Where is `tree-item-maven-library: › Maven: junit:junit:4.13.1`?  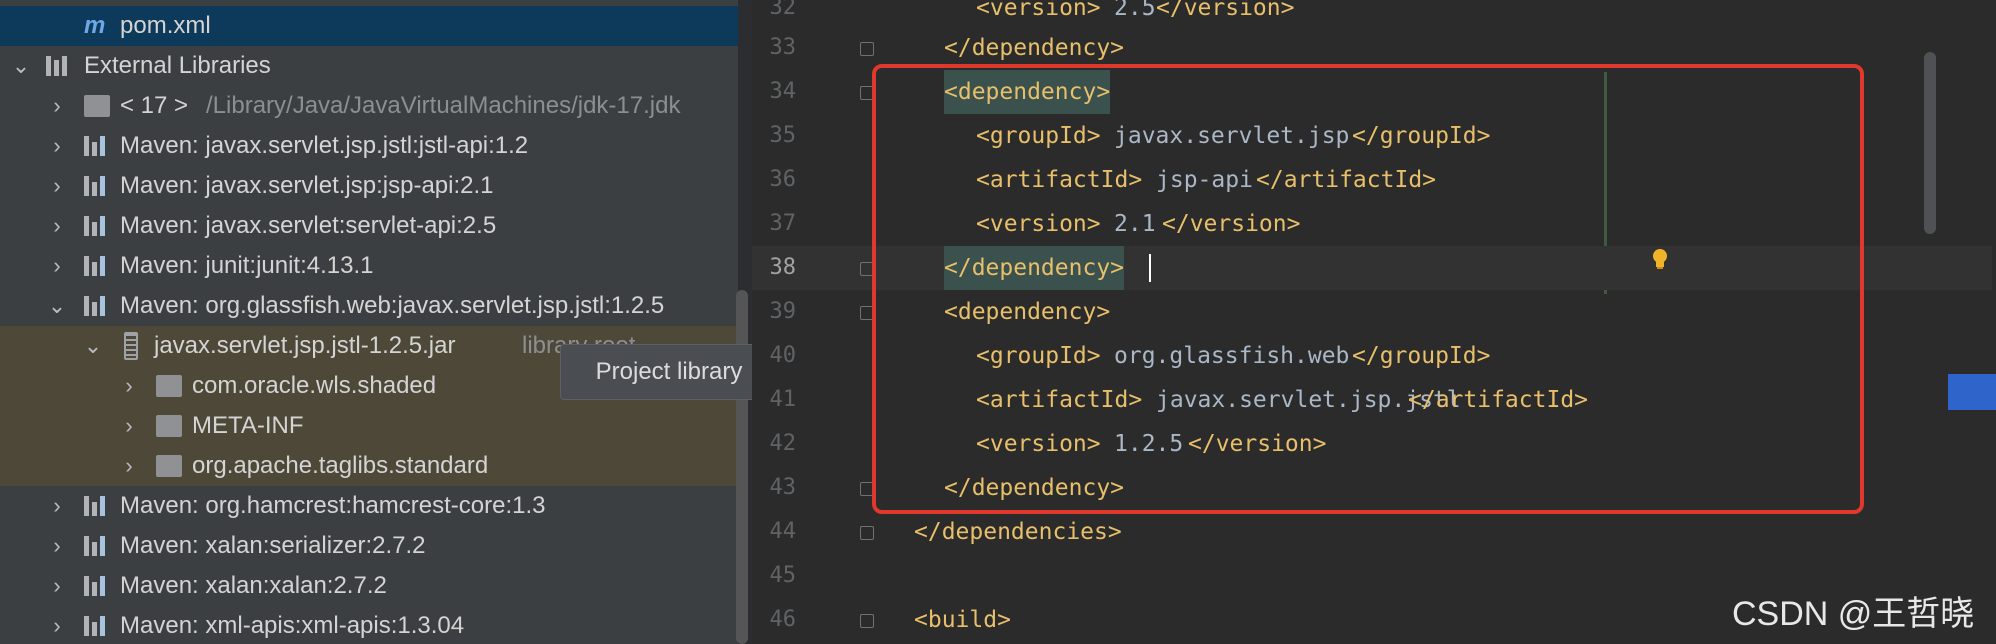
tree-item-maven-library: › Maven: junit:junit:4.13.1 is located at coordinates (369, 266).